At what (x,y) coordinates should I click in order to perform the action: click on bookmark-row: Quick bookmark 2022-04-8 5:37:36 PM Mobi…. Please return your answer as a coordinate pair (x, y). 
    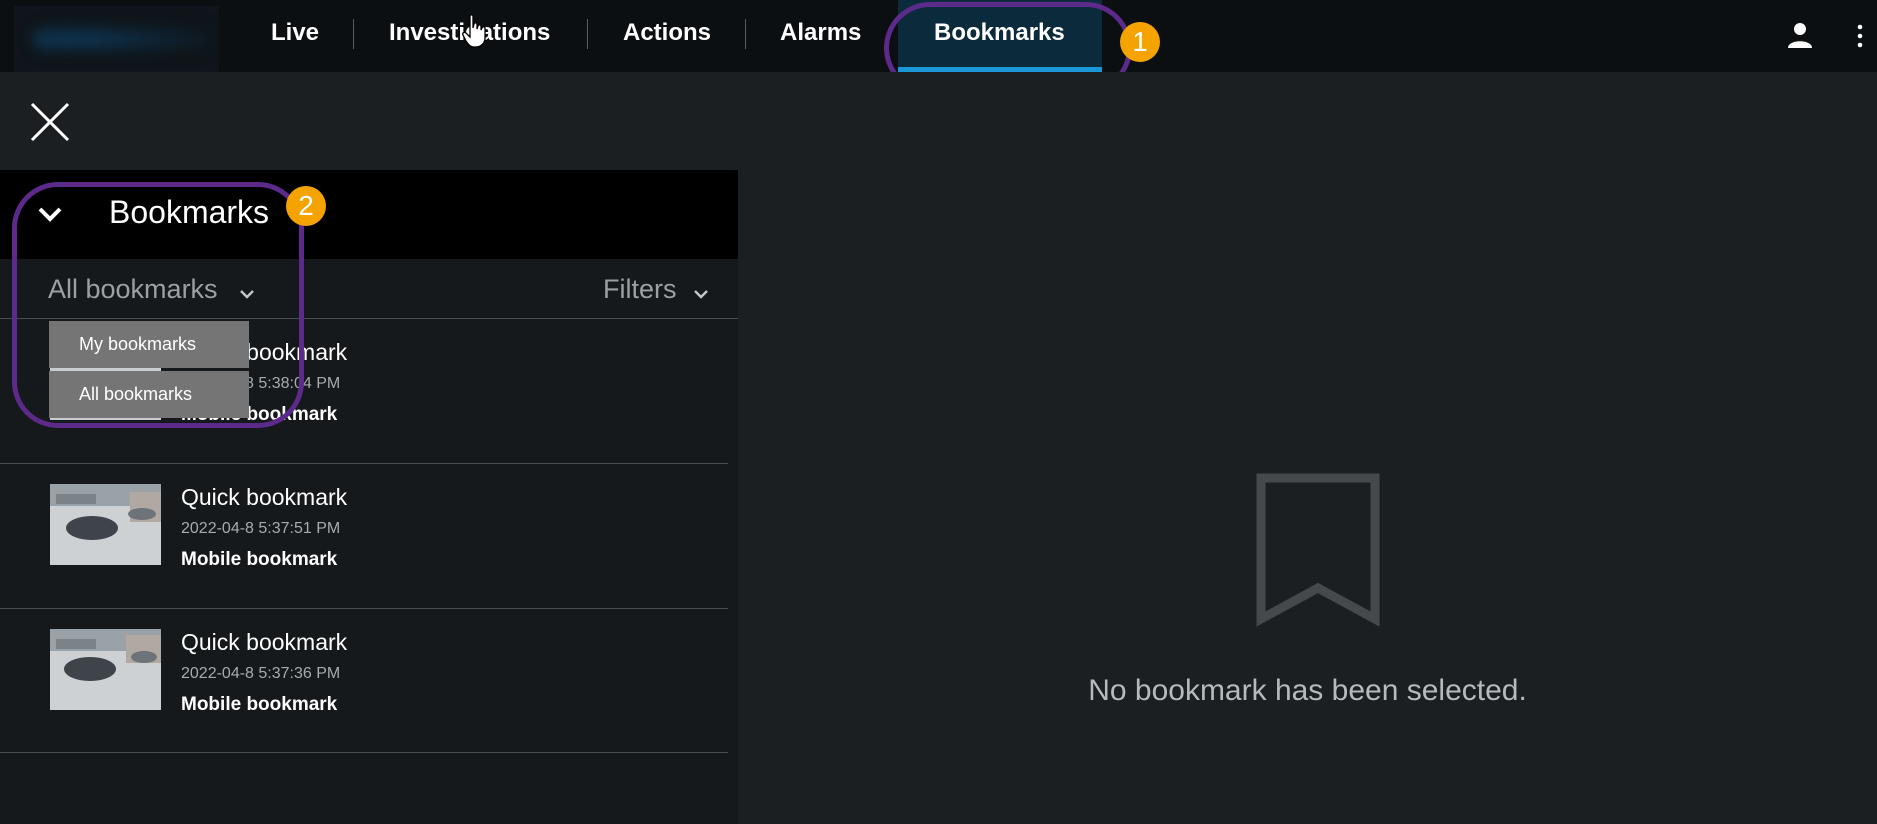
    Looking at the image, I should click on (364, 681).